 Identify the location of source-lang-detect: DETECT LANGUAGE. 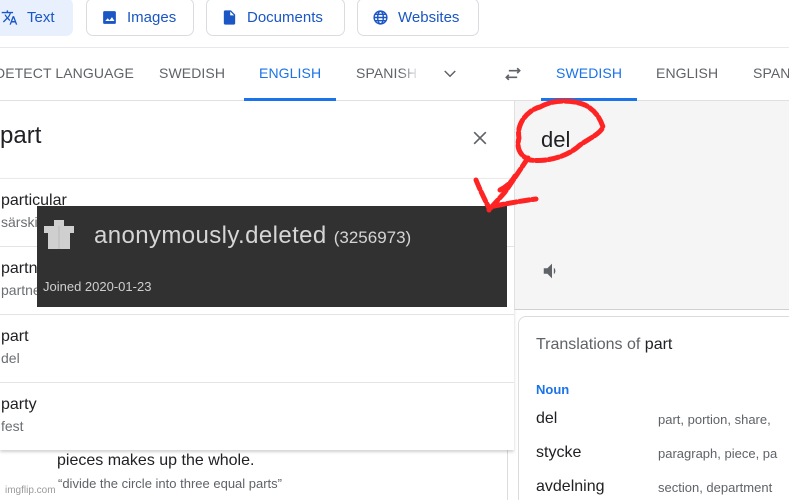
(67, 75).